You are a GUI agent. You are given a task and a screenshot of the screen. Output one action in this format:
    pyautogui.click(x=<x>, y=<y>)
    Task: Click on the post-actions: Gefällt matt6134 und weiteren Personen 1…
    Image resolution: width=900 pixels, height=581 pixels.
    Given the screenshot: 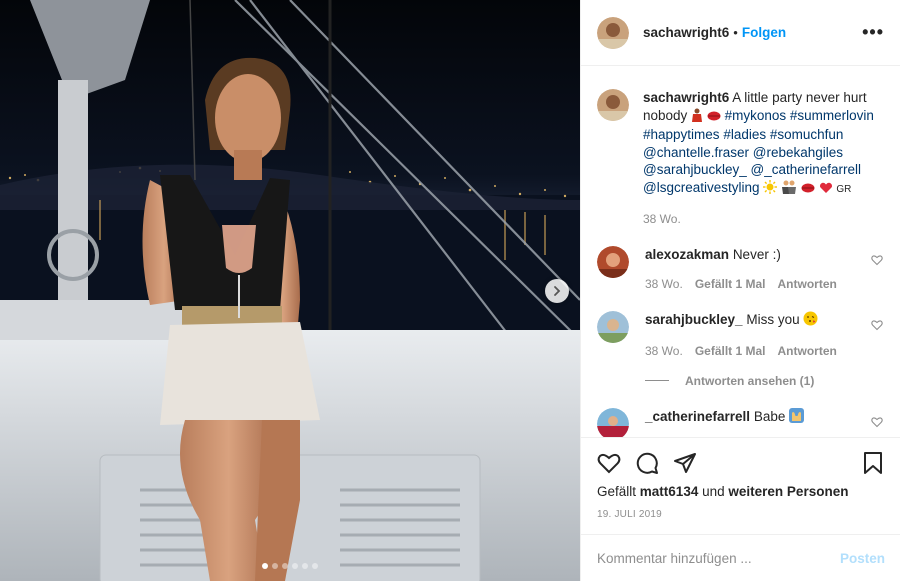 What is the action you would take?
    pyautogui.click(x=740, y=478)
    